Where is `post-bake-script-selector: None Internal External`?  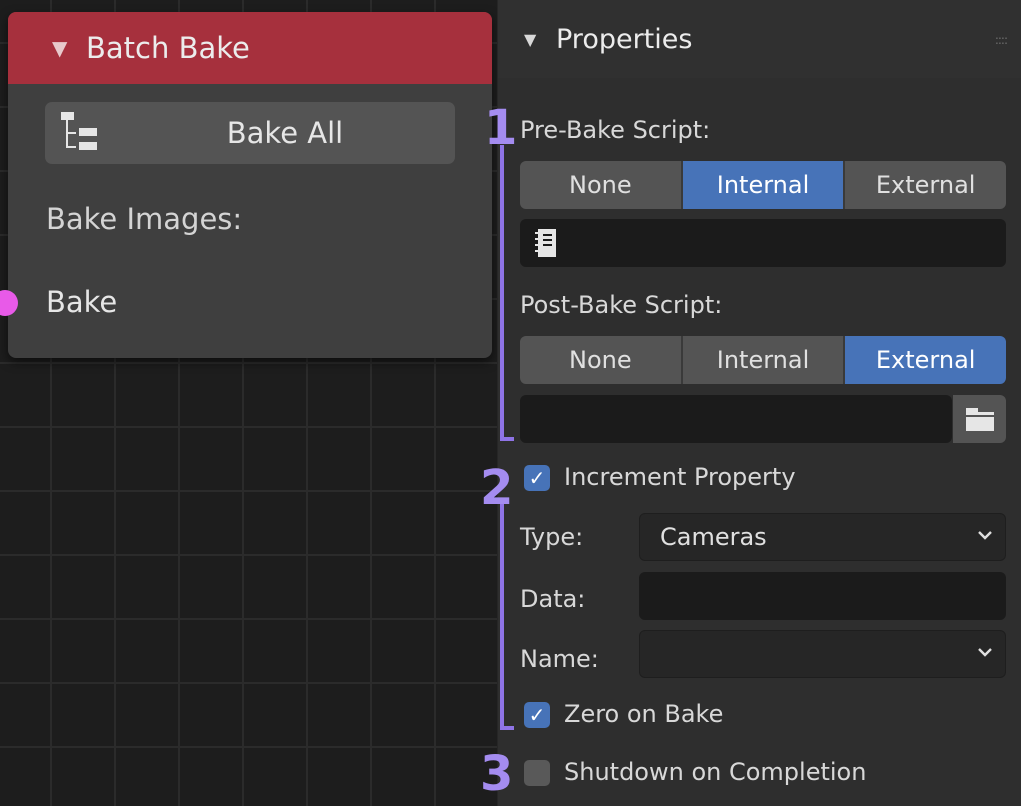
post-bake-script-selector: None Internal External is located at coordinates (763, 360).